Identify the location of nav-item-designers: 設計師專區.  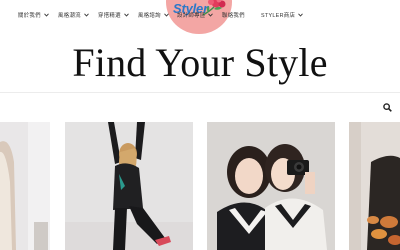
(195, 15).